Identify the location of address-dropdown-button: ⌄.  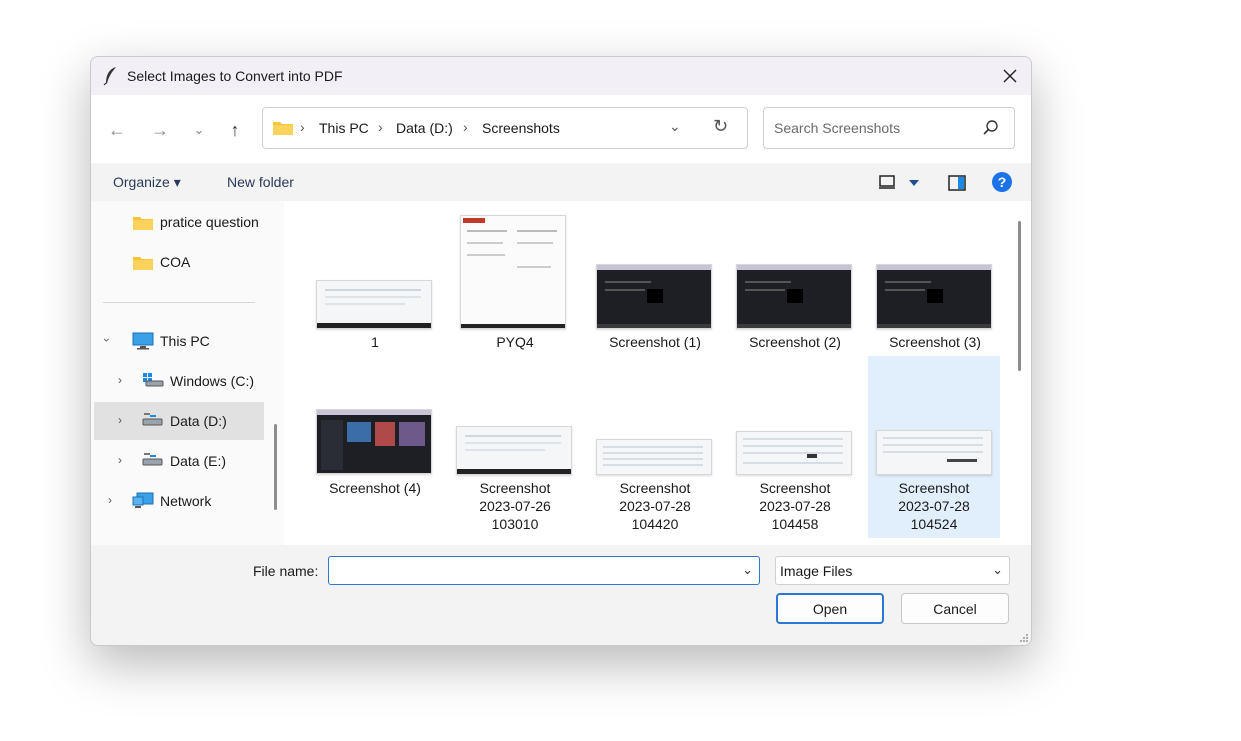
(675, 126).